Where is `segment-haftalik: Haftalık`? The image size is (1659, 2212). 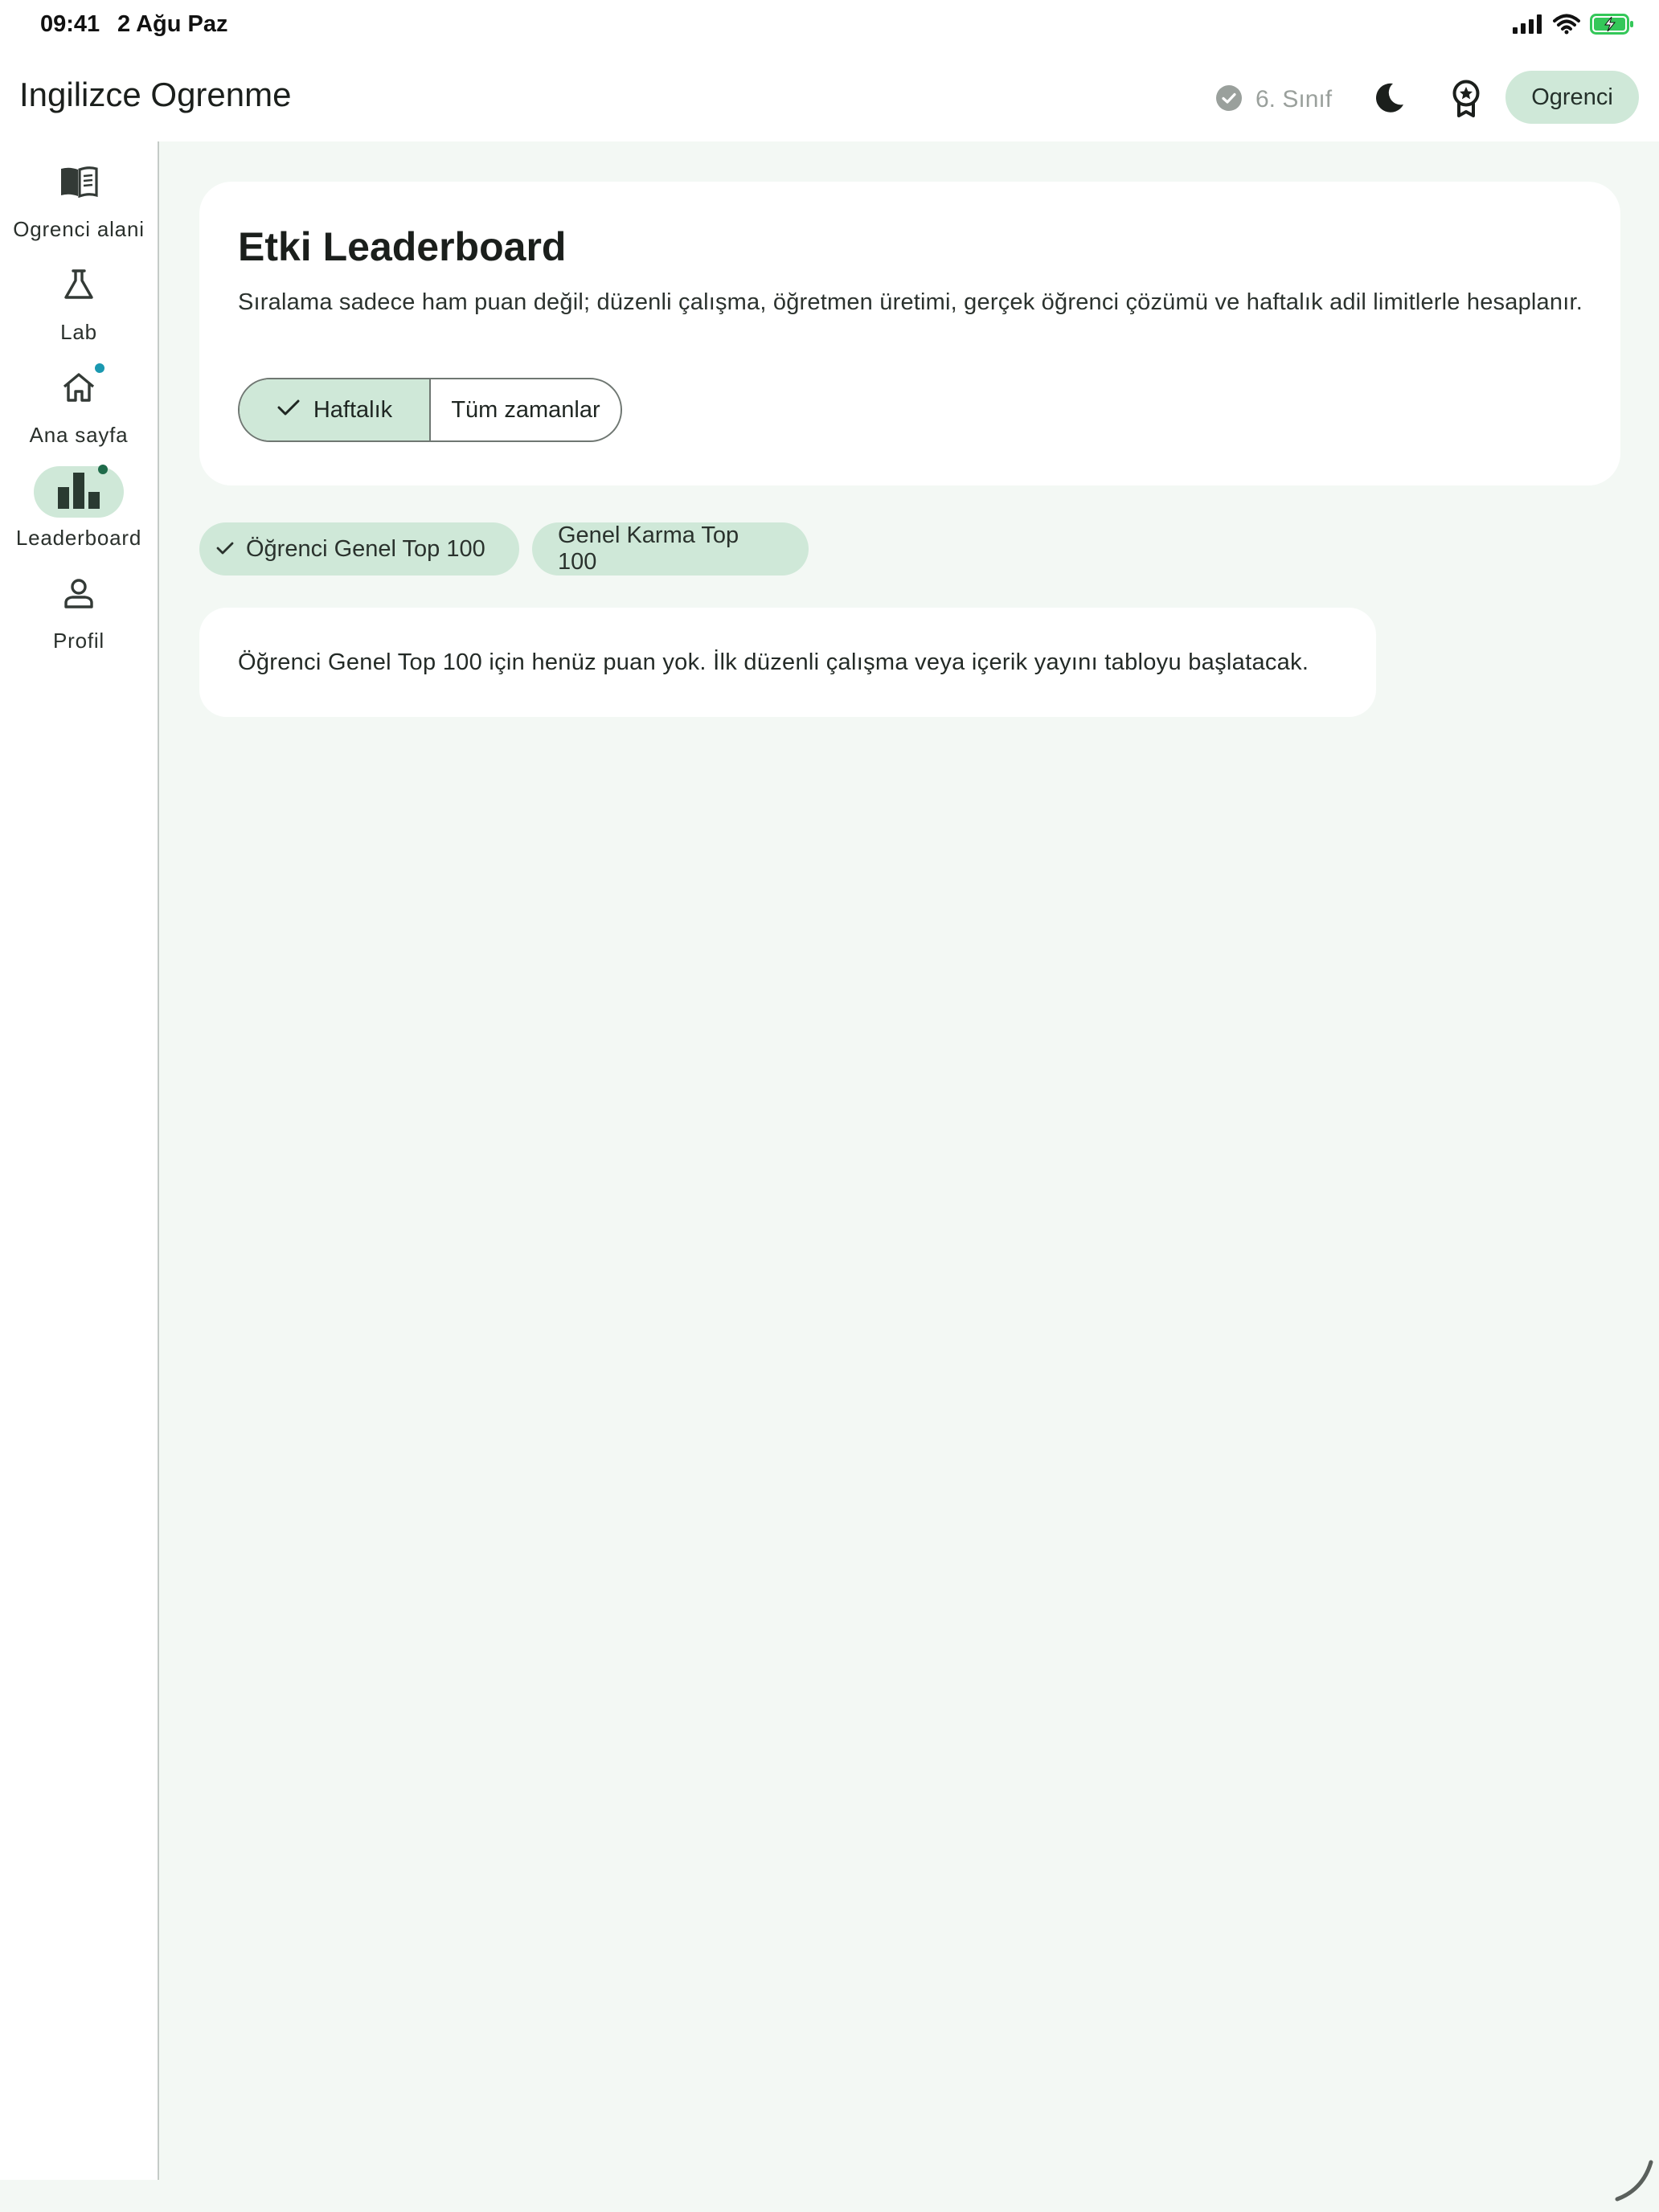
segment-haftalik: Haftalık is located at coordinates (335, 409).